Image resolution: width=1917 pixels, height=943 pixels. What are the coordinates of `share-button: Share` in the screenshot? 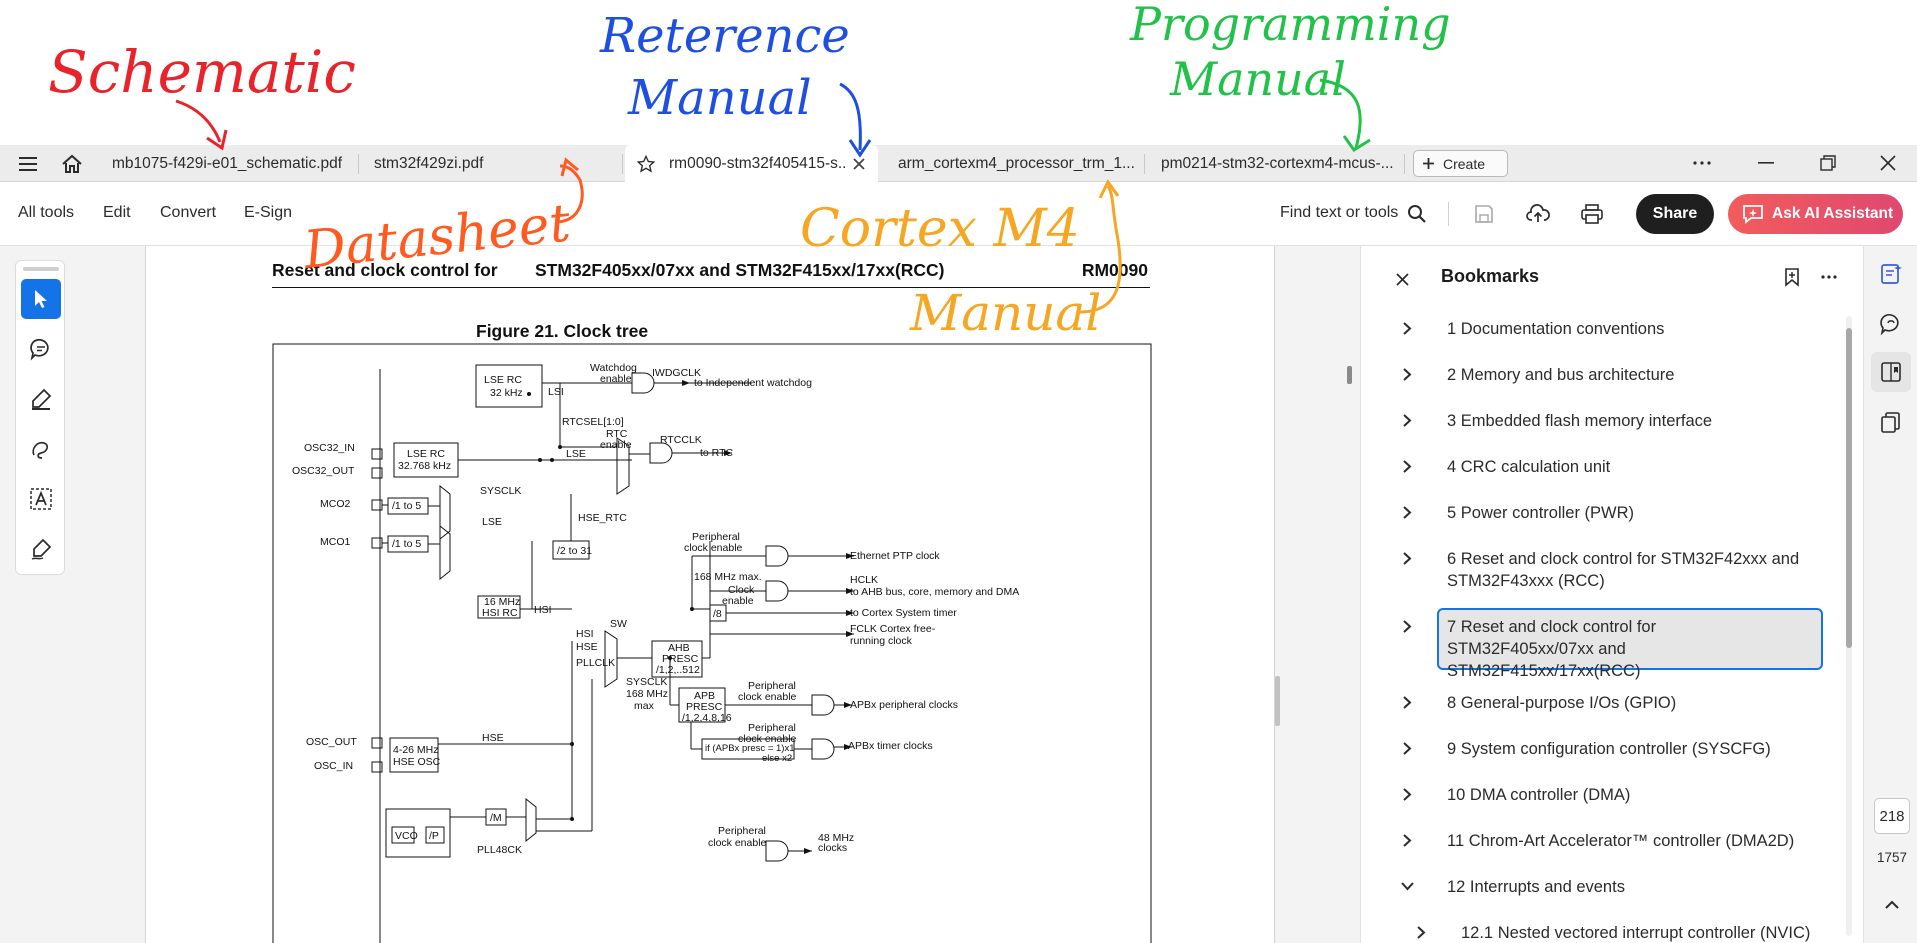 It's located at (1675, 214).